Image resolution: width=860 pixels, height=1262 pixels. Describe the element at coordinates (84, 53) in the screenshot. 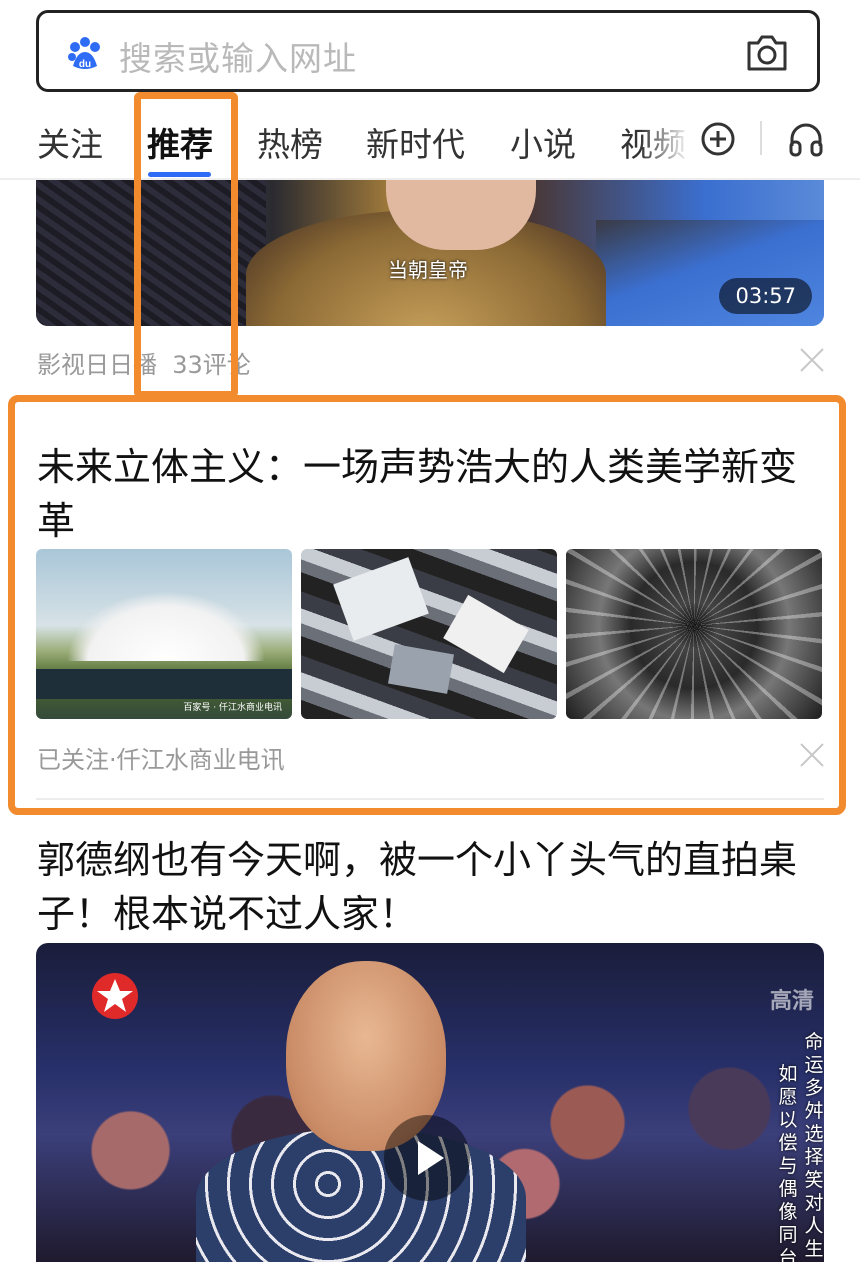

I see `baidu-logo-icon: du` at that location.